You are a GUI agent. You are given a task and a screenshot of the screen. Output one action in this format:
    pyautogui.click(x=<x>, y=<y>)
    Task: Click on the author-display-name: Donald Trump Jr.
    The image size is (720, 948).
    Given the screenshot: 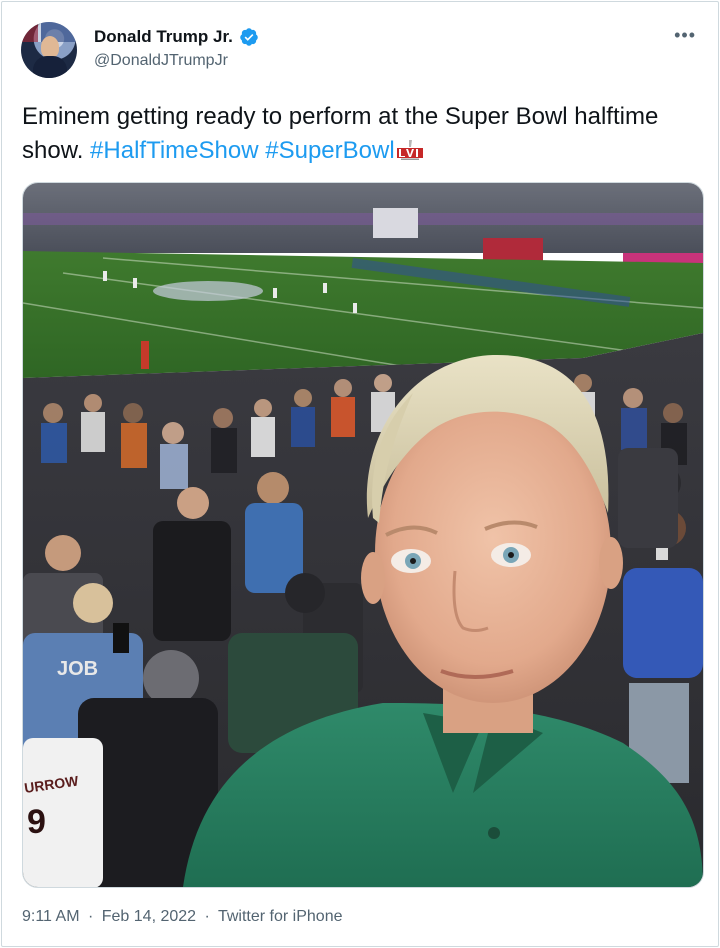 What is the action you would take?
    pyautogui.click(x=163, y=37)
    